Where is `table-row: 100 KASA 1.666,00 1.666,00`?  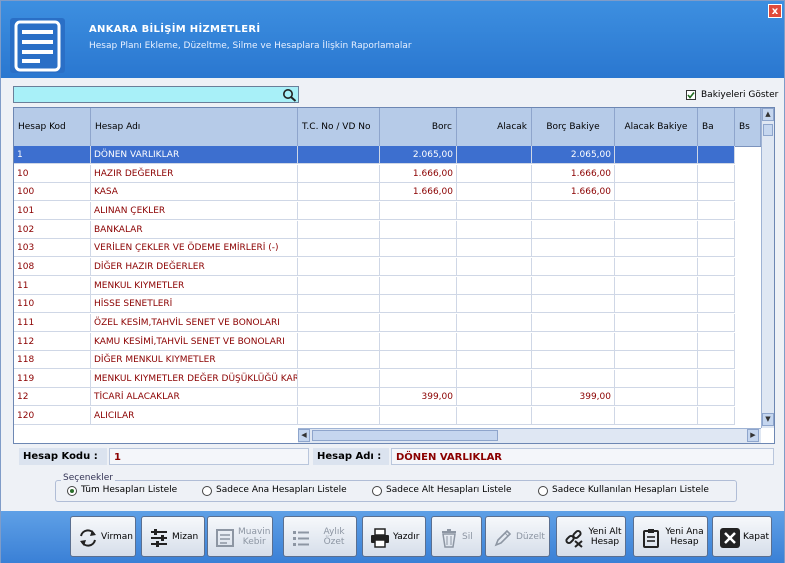
table-row: 100 KASA 1.666,00 1.666,00 is located at coordinates (387, 192).